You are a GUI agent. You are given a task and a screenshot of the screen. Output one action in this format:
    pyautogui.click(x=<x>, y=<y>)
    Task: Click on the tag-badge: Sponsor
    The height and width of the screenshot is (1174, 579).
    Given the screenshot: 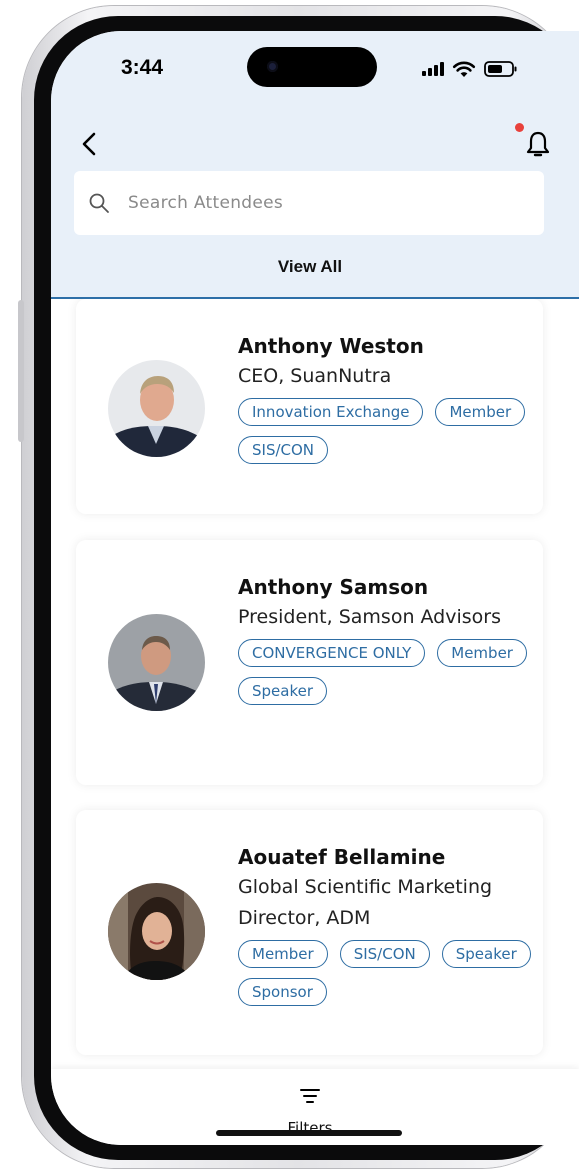 What is the action you would take?
    pyautogui.click(x=282, y=992)
    